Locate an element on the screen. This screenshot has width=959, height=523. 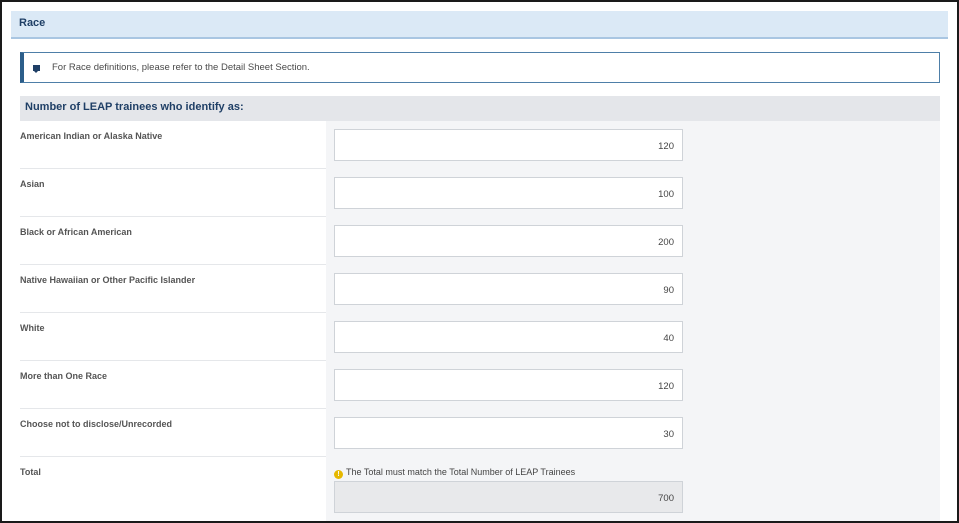
black-input: 200 is located at coordinates (508, 241).